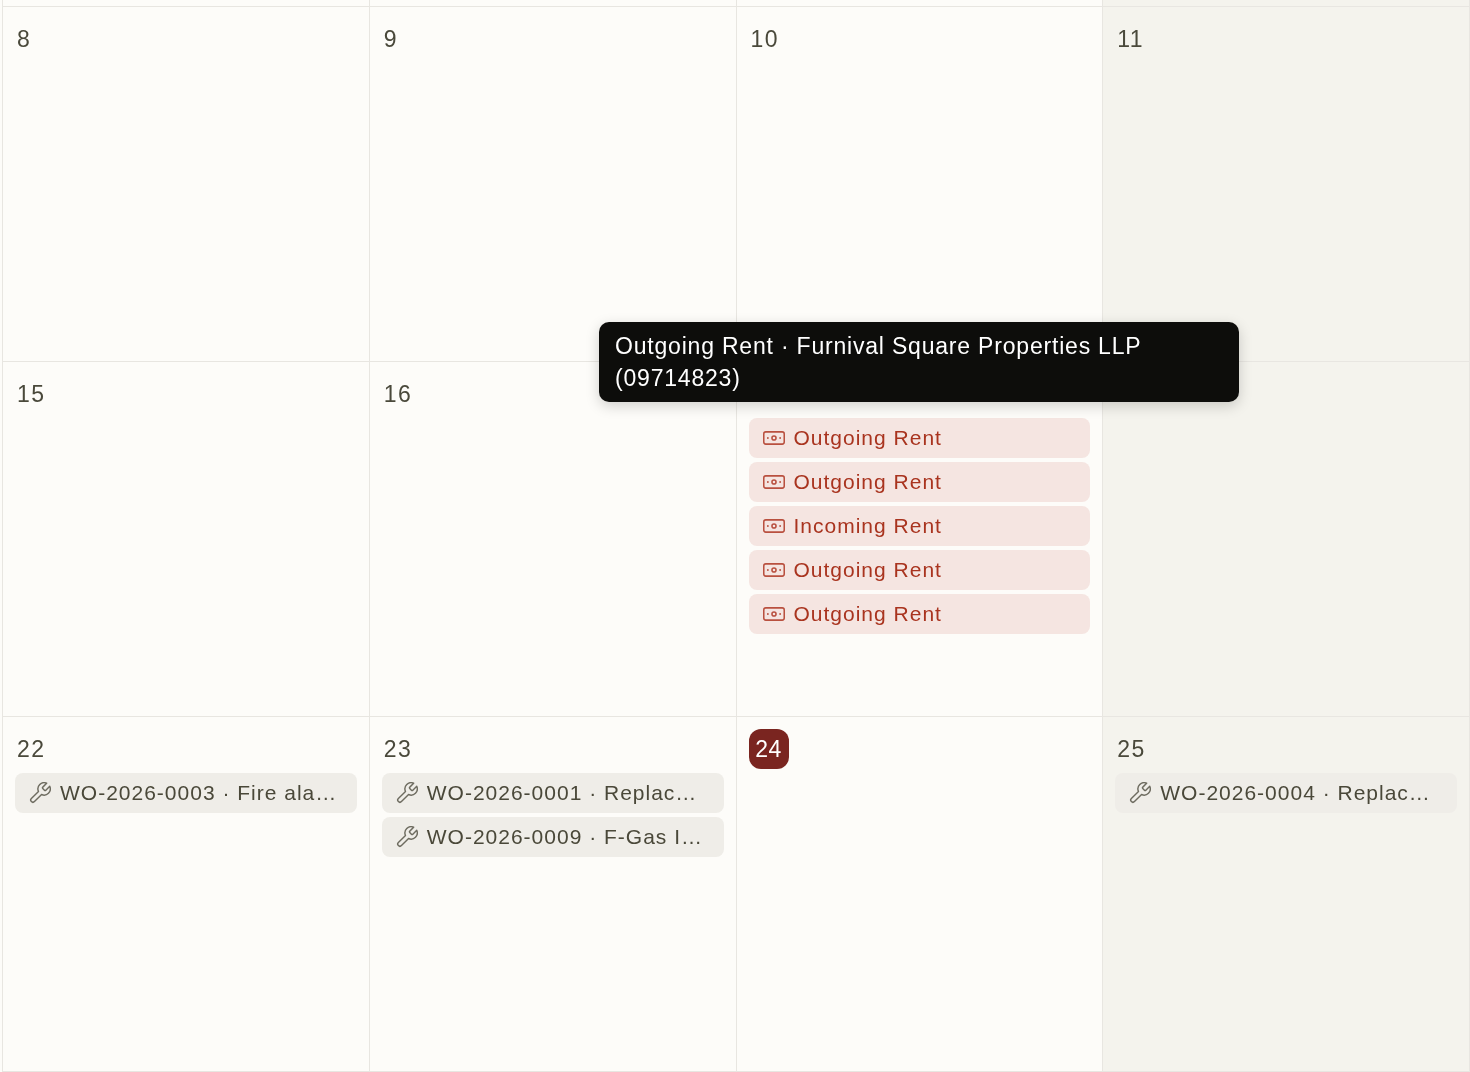 This screenshot has height=1072, width=1470. Describe the element at coordinates (919, 526) in the screenshot. I see `event-chip: Incoming Rent` at that location.